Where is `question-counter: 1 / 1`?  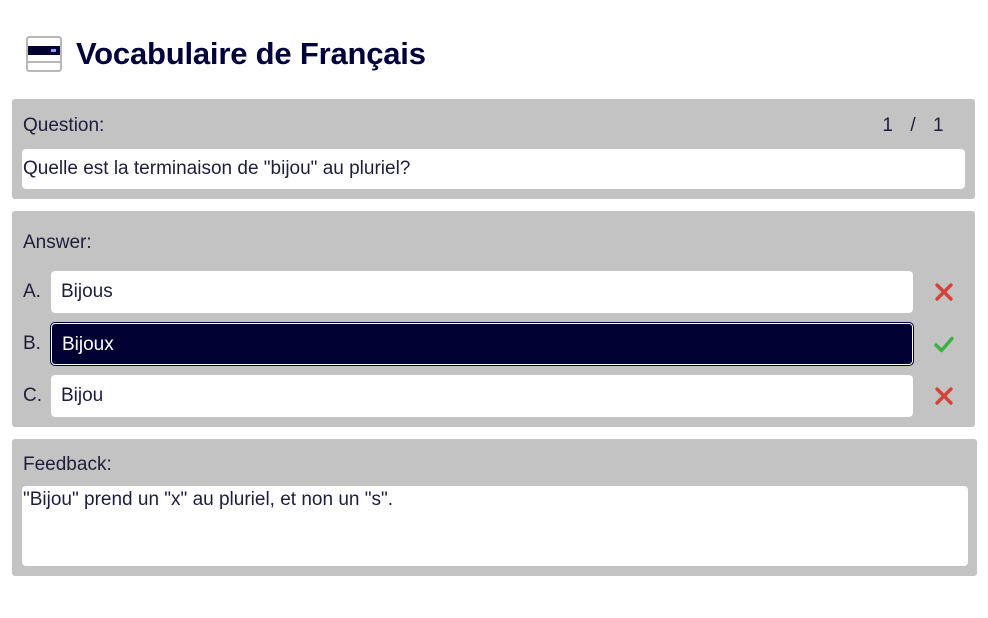
question-counter: 1 / 1 is located at coordinates (909, 126).